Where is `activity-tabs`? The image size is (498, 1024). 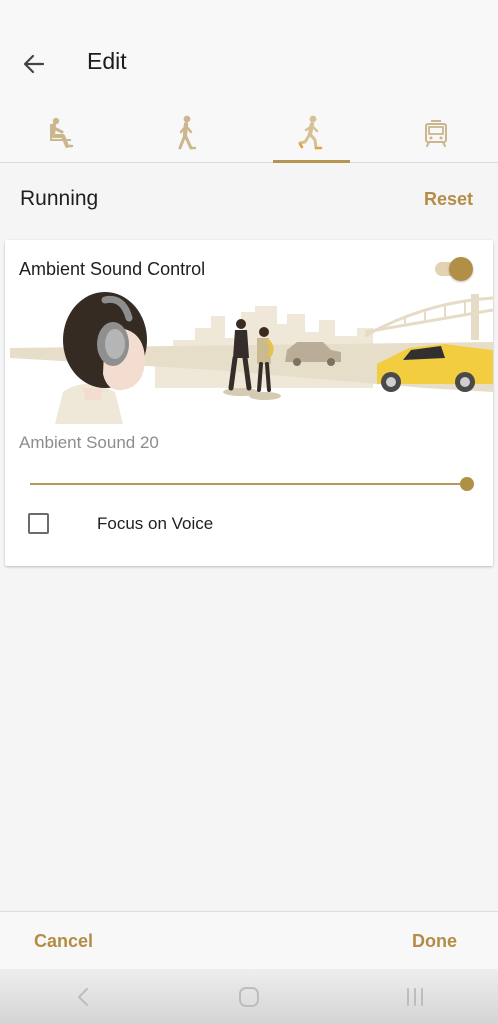 activity-tabs is located at coordinates (249, 133).